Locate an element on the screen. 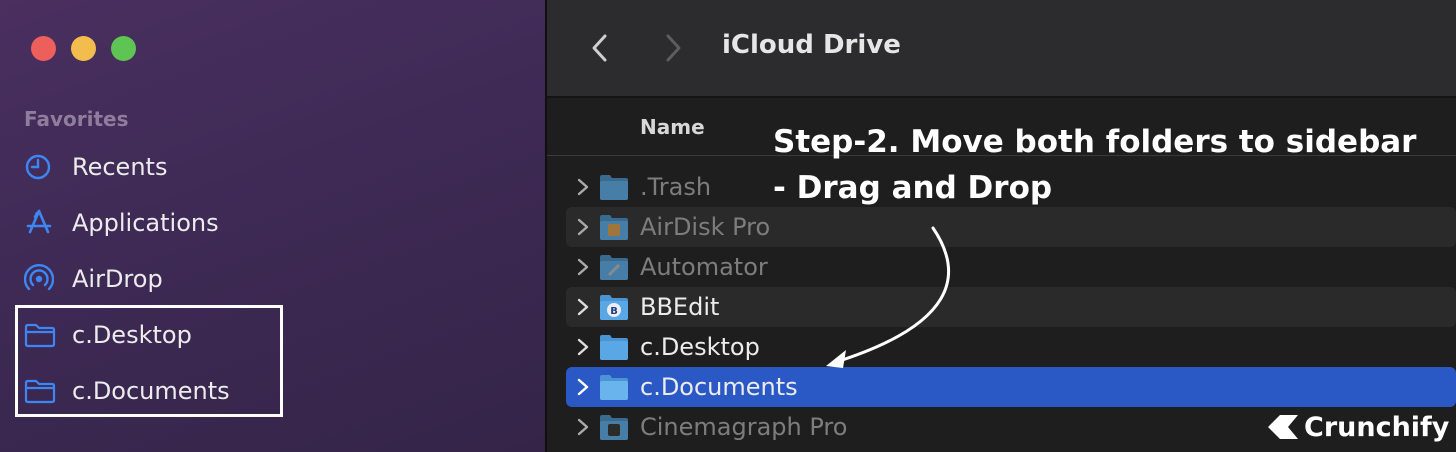 Image resolution: width=1456 pixels, height=452 pixels. app-folder-icon: B is located at coordinates (614, 307).